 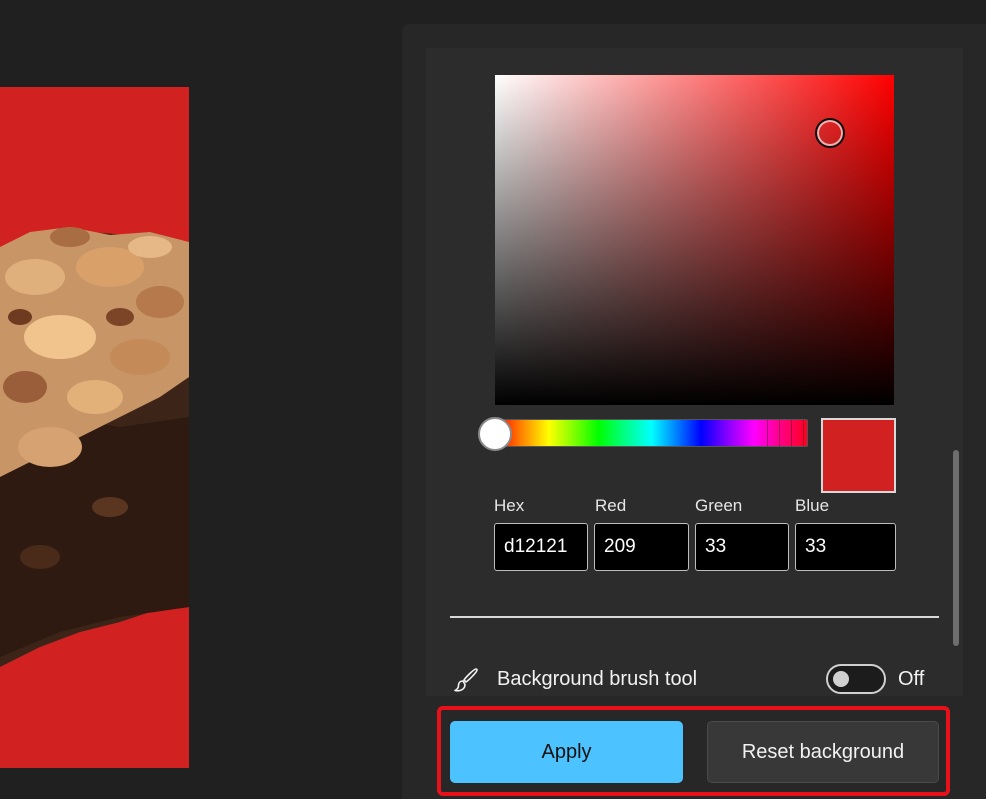 I want to click on toggle-knob, so click(x=841, y=679).